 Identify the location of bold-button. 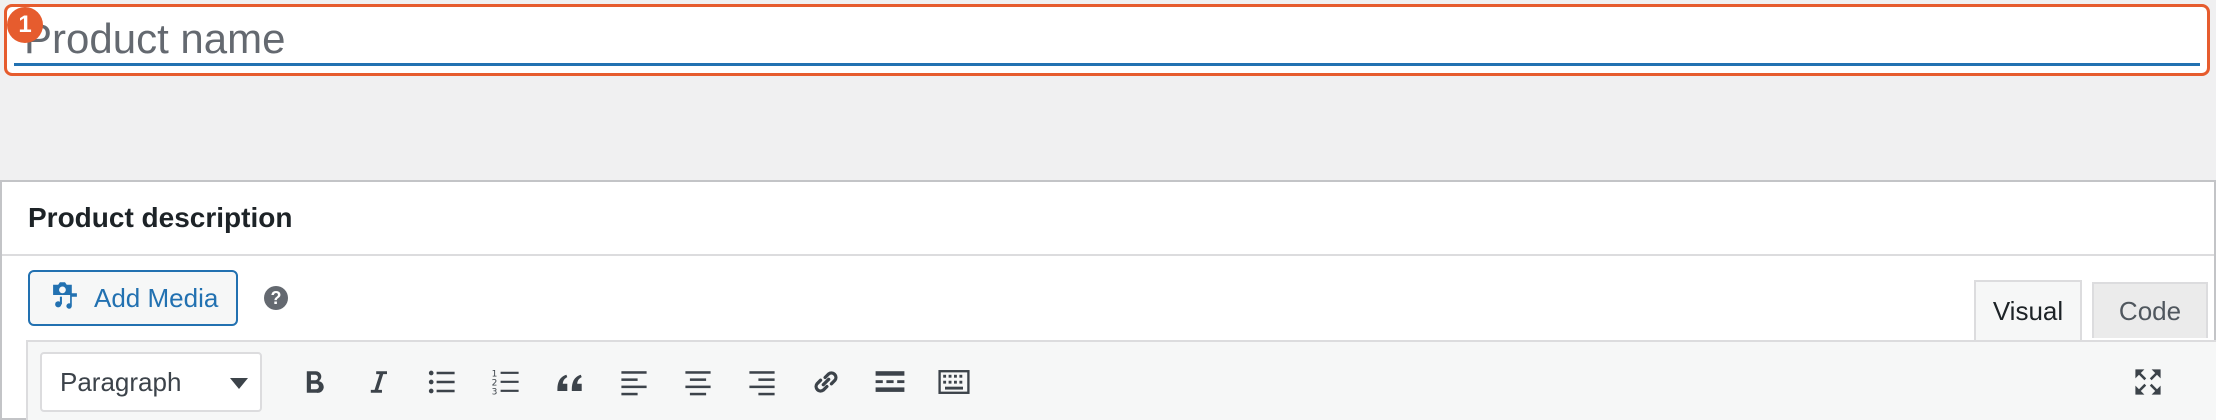
(314, 382).